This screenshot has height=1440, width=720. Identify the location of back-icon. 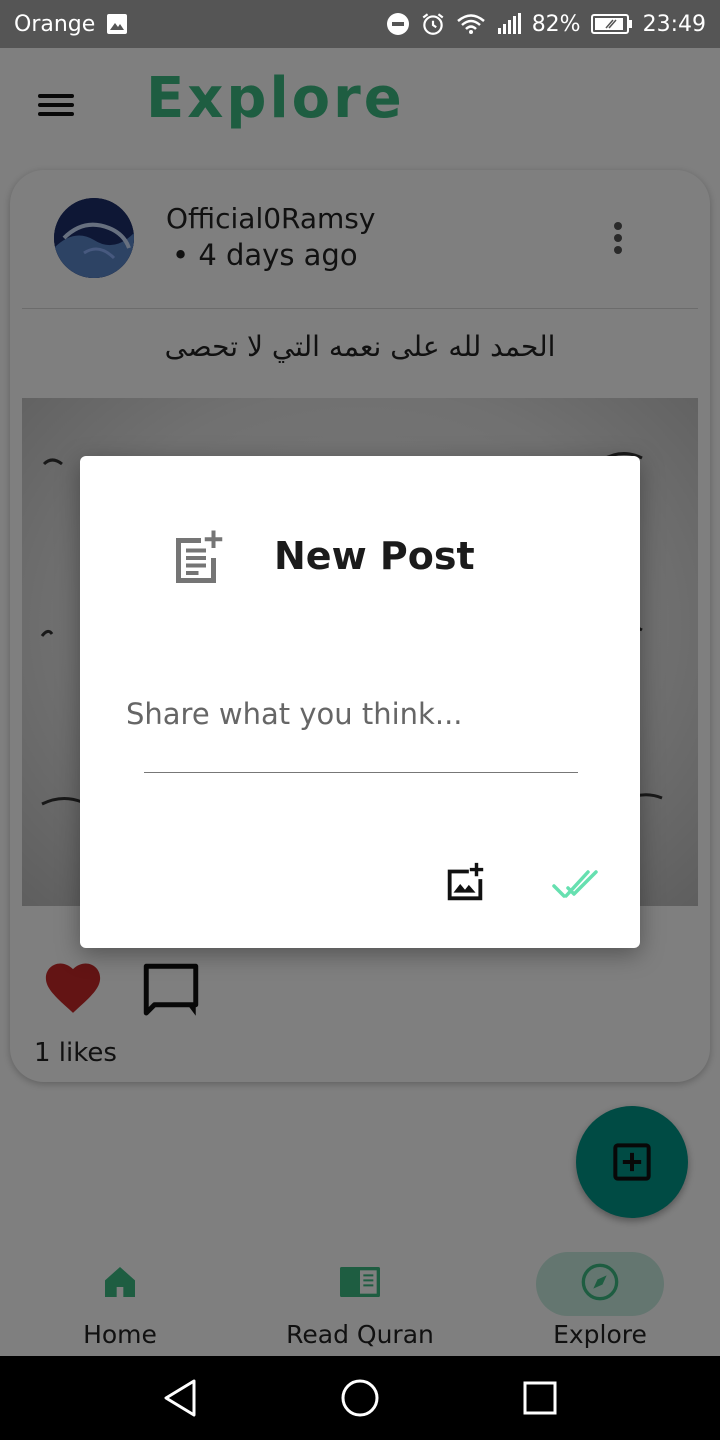
(180, 1400).